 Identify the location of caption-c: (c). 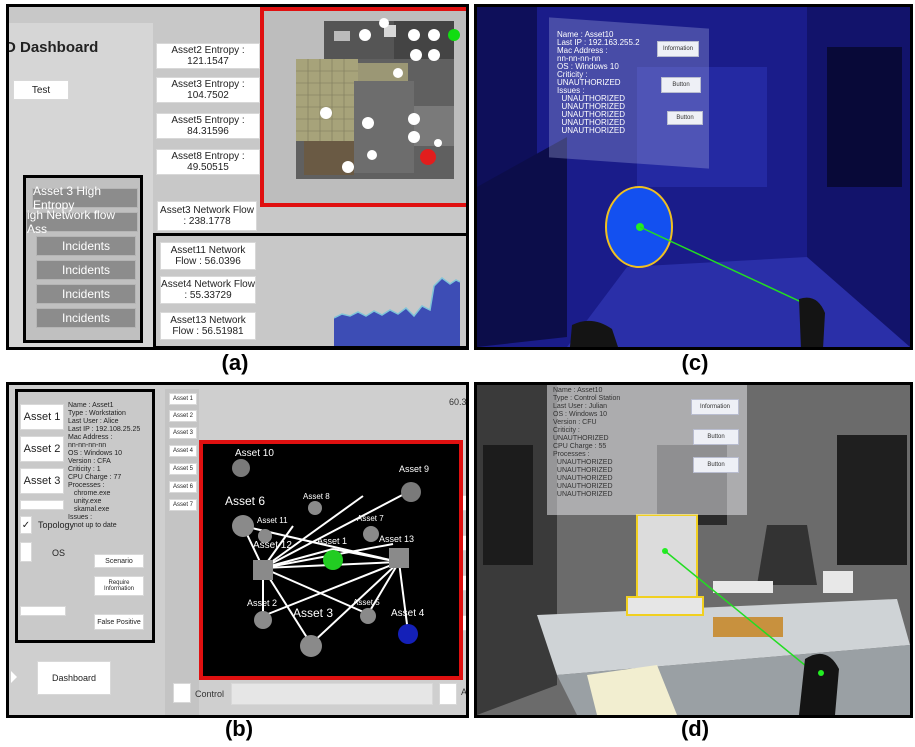
(695, 362).